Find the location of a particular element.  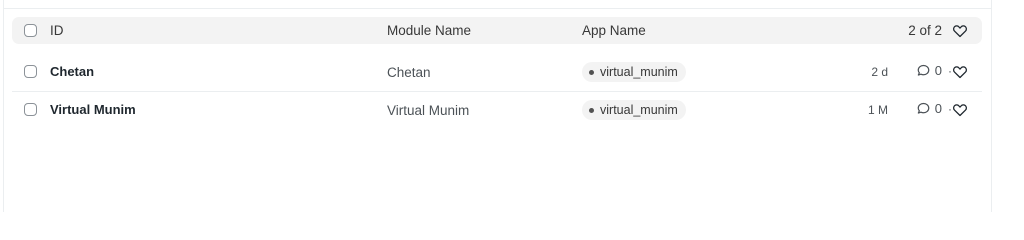

row-id-link: Virtual Munim is located at coordinates (93, 109).